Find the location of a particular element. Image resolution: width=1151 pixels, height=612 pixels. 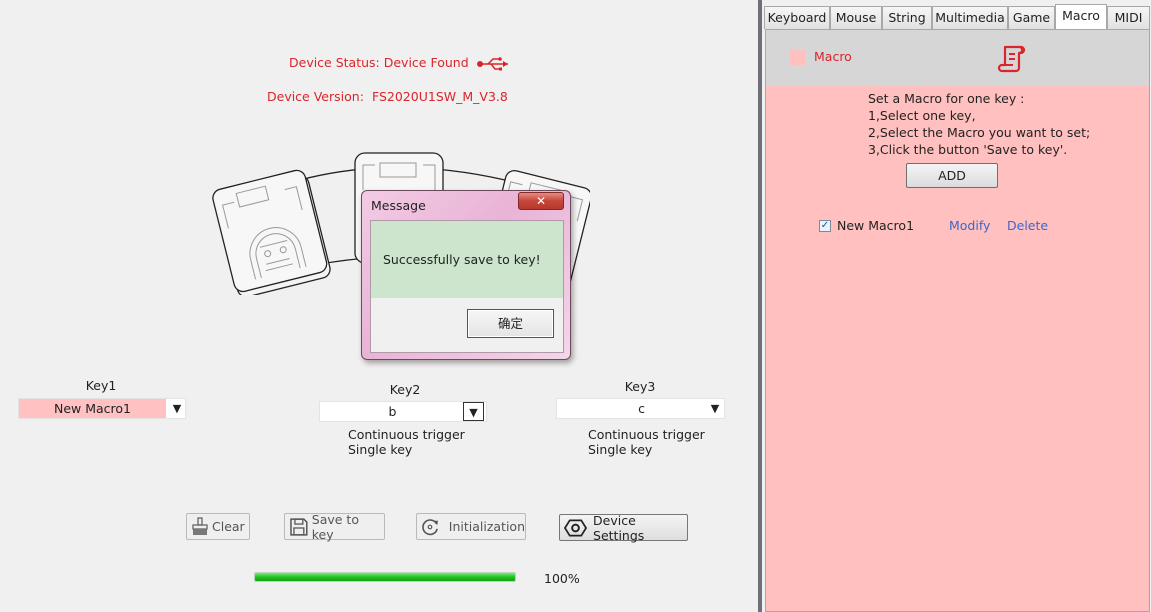

key2-select: b ▼ is located at coordinates (403, 411).